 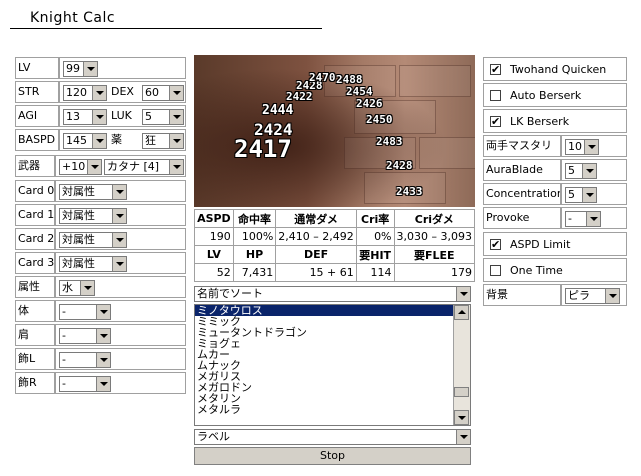 I want to click on dex-select: 60, so click(x=163, y=93).